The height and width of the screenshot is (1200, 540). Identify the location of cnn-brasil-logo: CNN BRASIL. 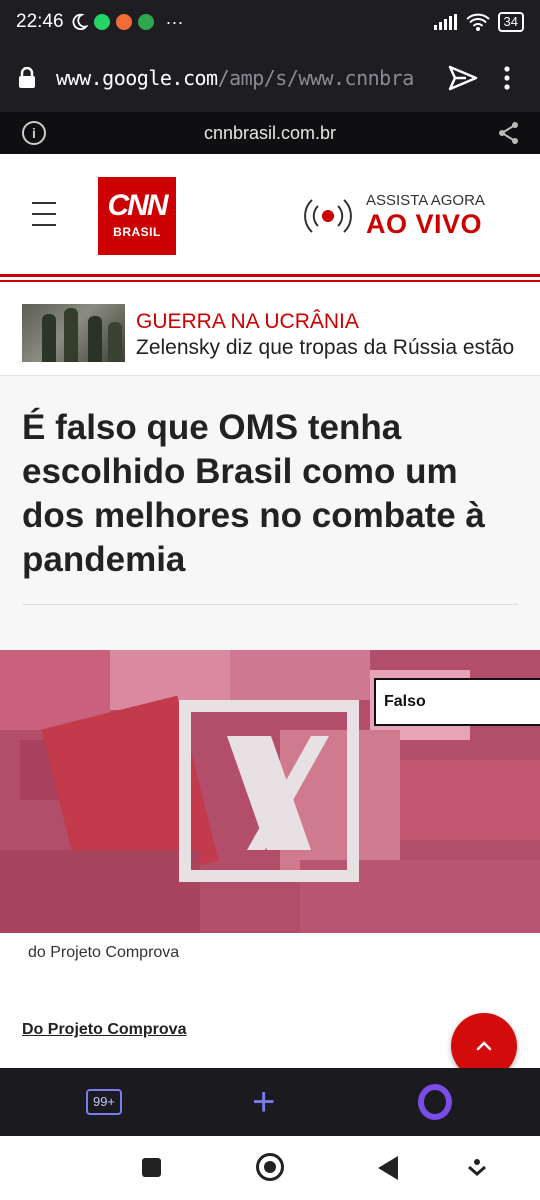
(137, 216).